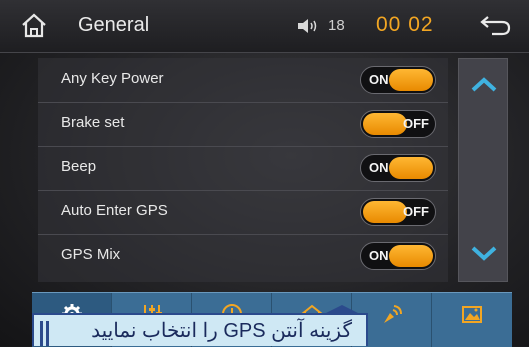  What do you see at coordinates (114, 210) in the screenshot?
I see `setting-label: Auto Enter GPS` at bounding box center [114, 210].